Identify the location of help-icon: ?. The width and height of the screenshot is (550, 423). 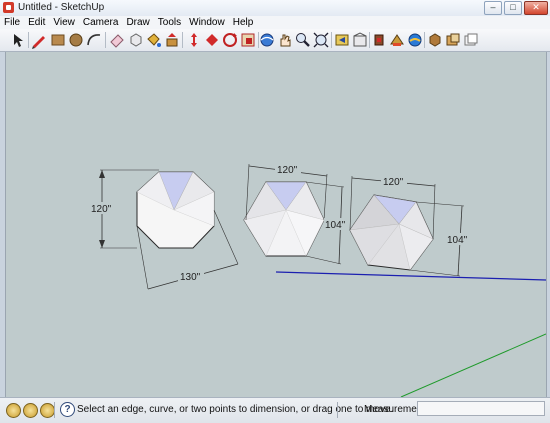
(67, 409).